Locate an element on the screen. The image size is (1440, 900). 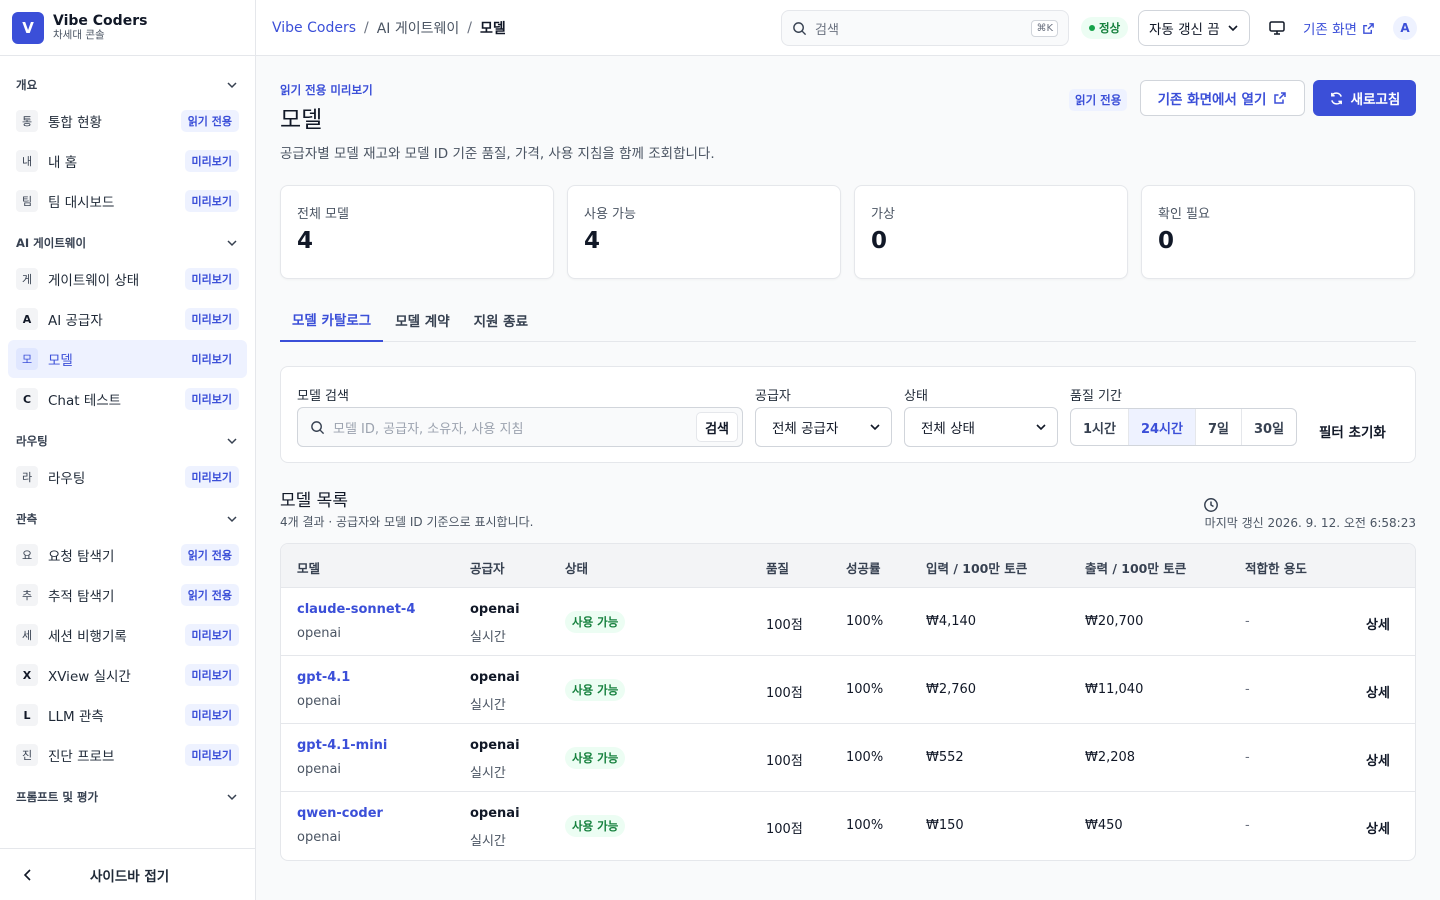
provider-filter-select: 전체 공급자 is located at coordinates (823, 427).